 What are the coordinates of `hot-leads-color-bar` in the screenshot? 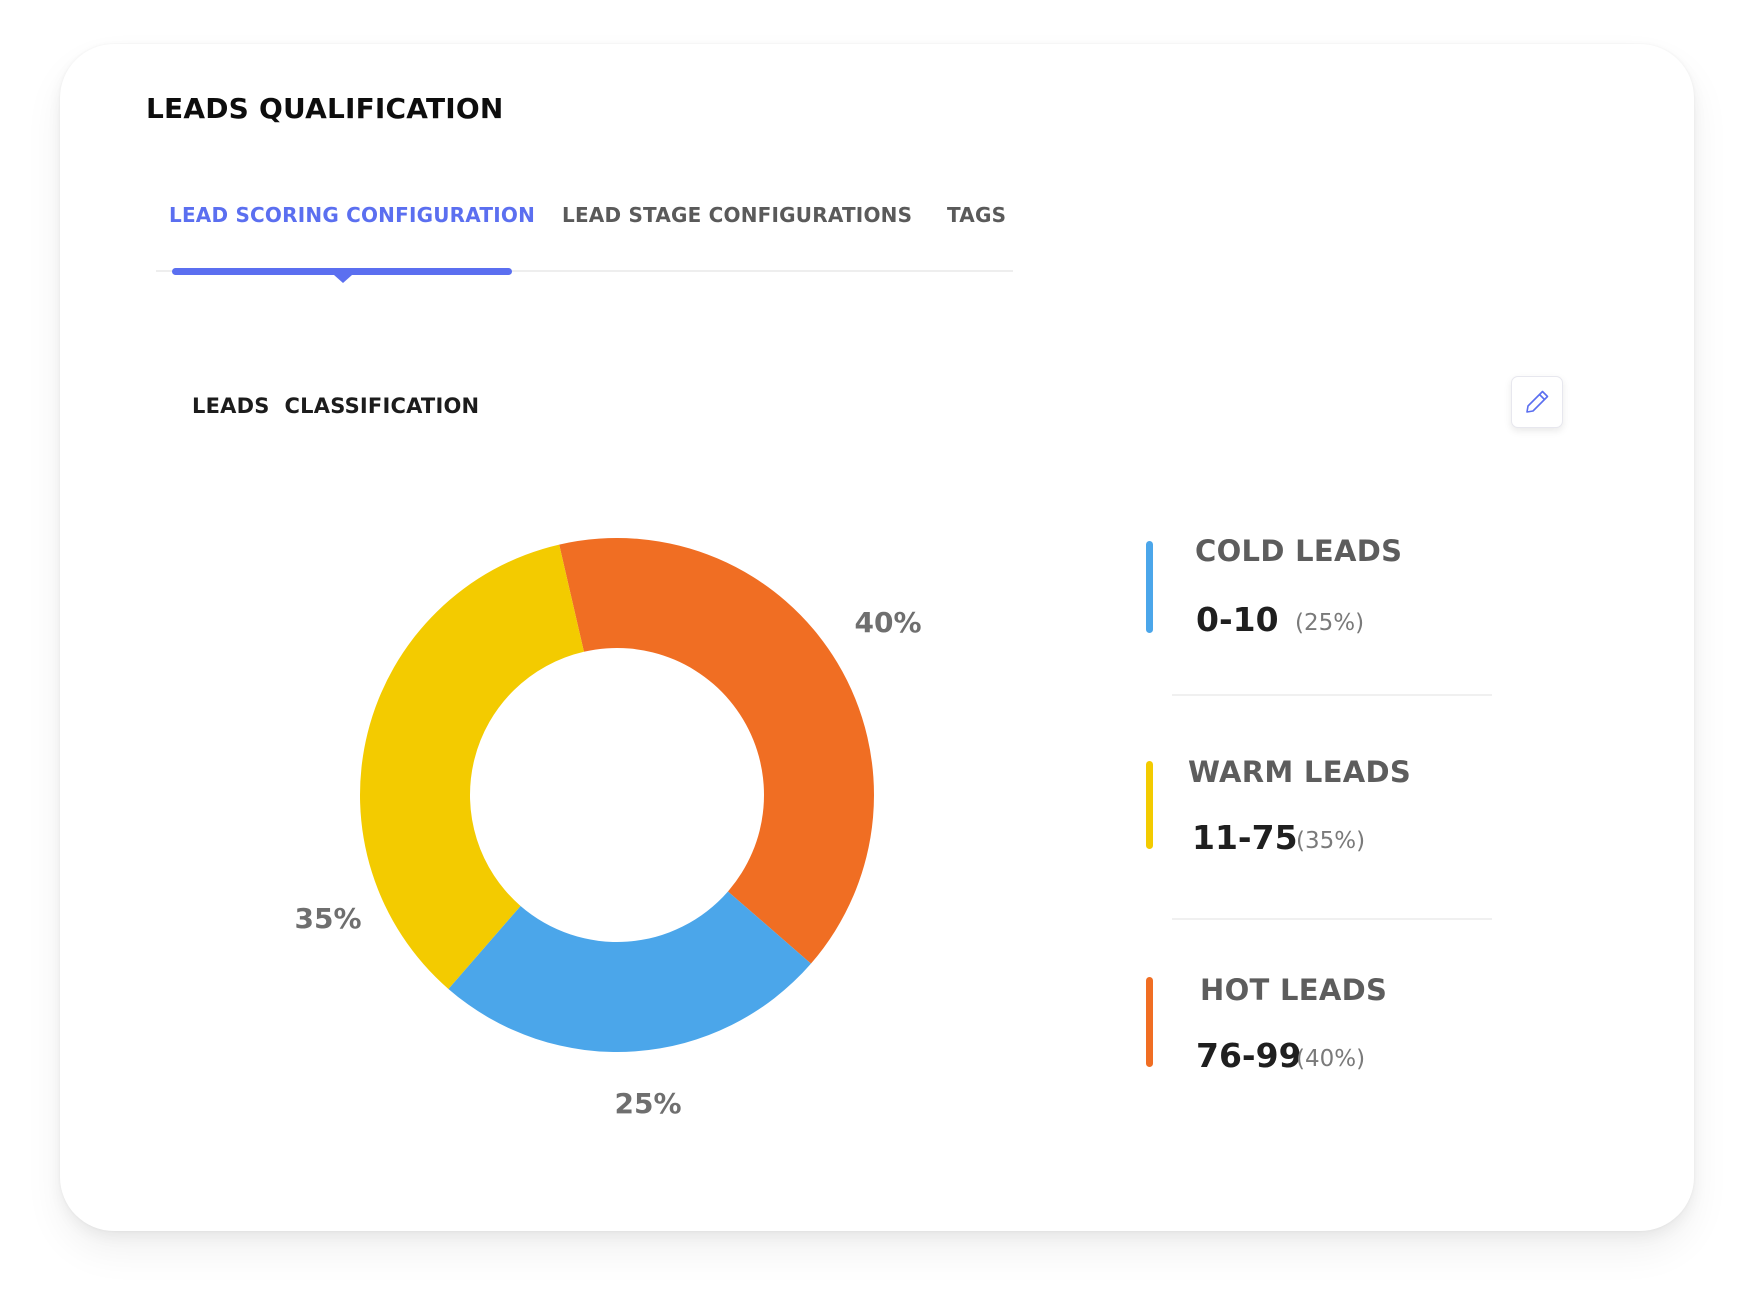 It's located at (1149, 1022).